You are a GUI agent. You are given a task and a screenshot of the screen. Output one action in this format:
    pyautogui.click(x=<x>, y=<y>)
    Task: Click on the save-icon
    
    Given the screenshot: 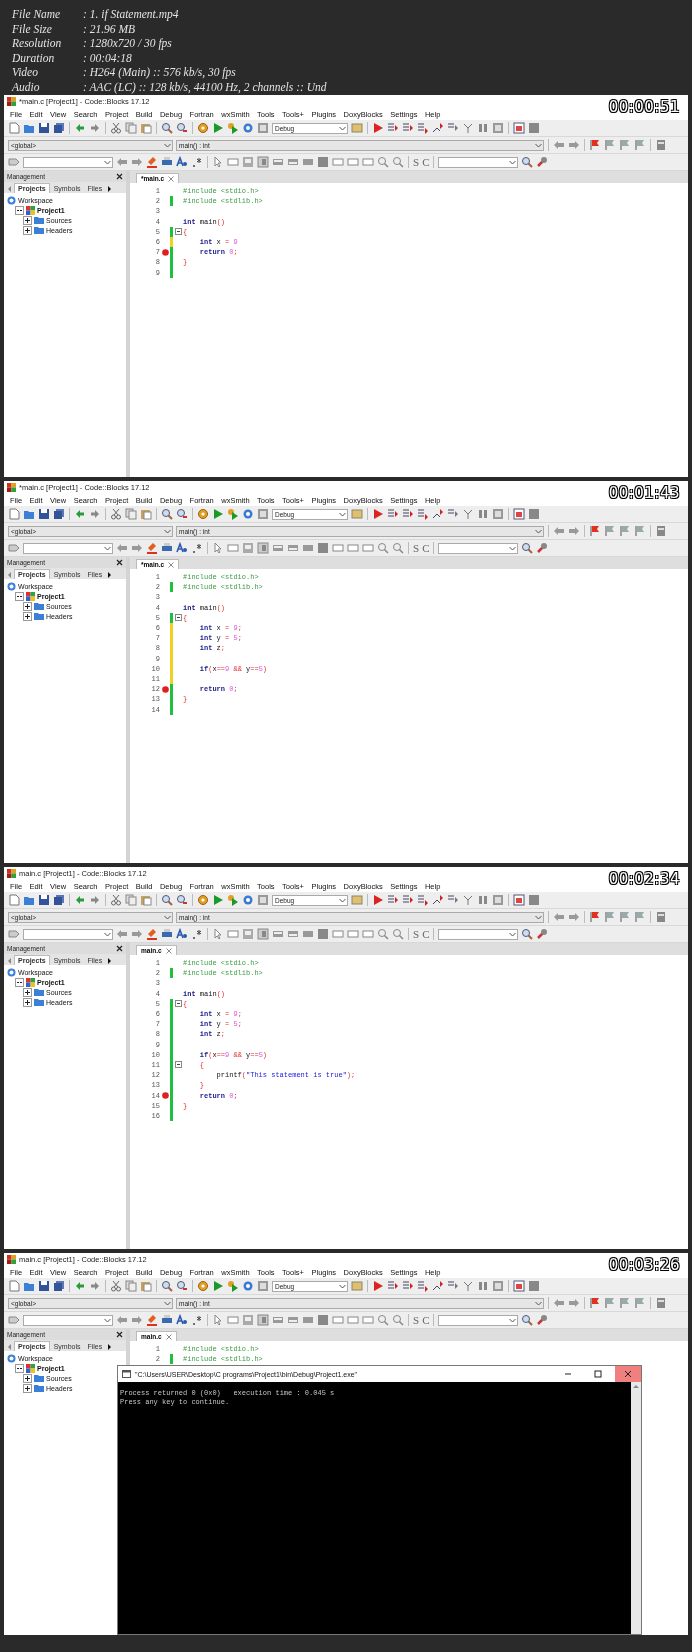 What is the action you would take?
    pyautogui.click(x=44, y=128)
    